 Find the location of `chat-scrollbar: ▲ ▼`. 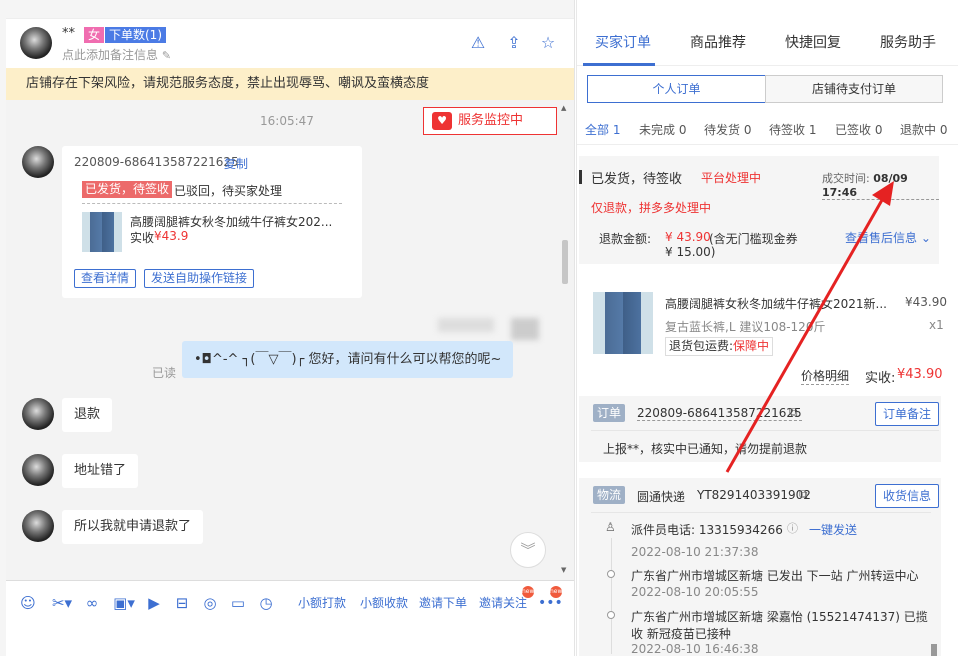

chat-scrollbar: ▲ ▼ is located at coordinates (564, 340).